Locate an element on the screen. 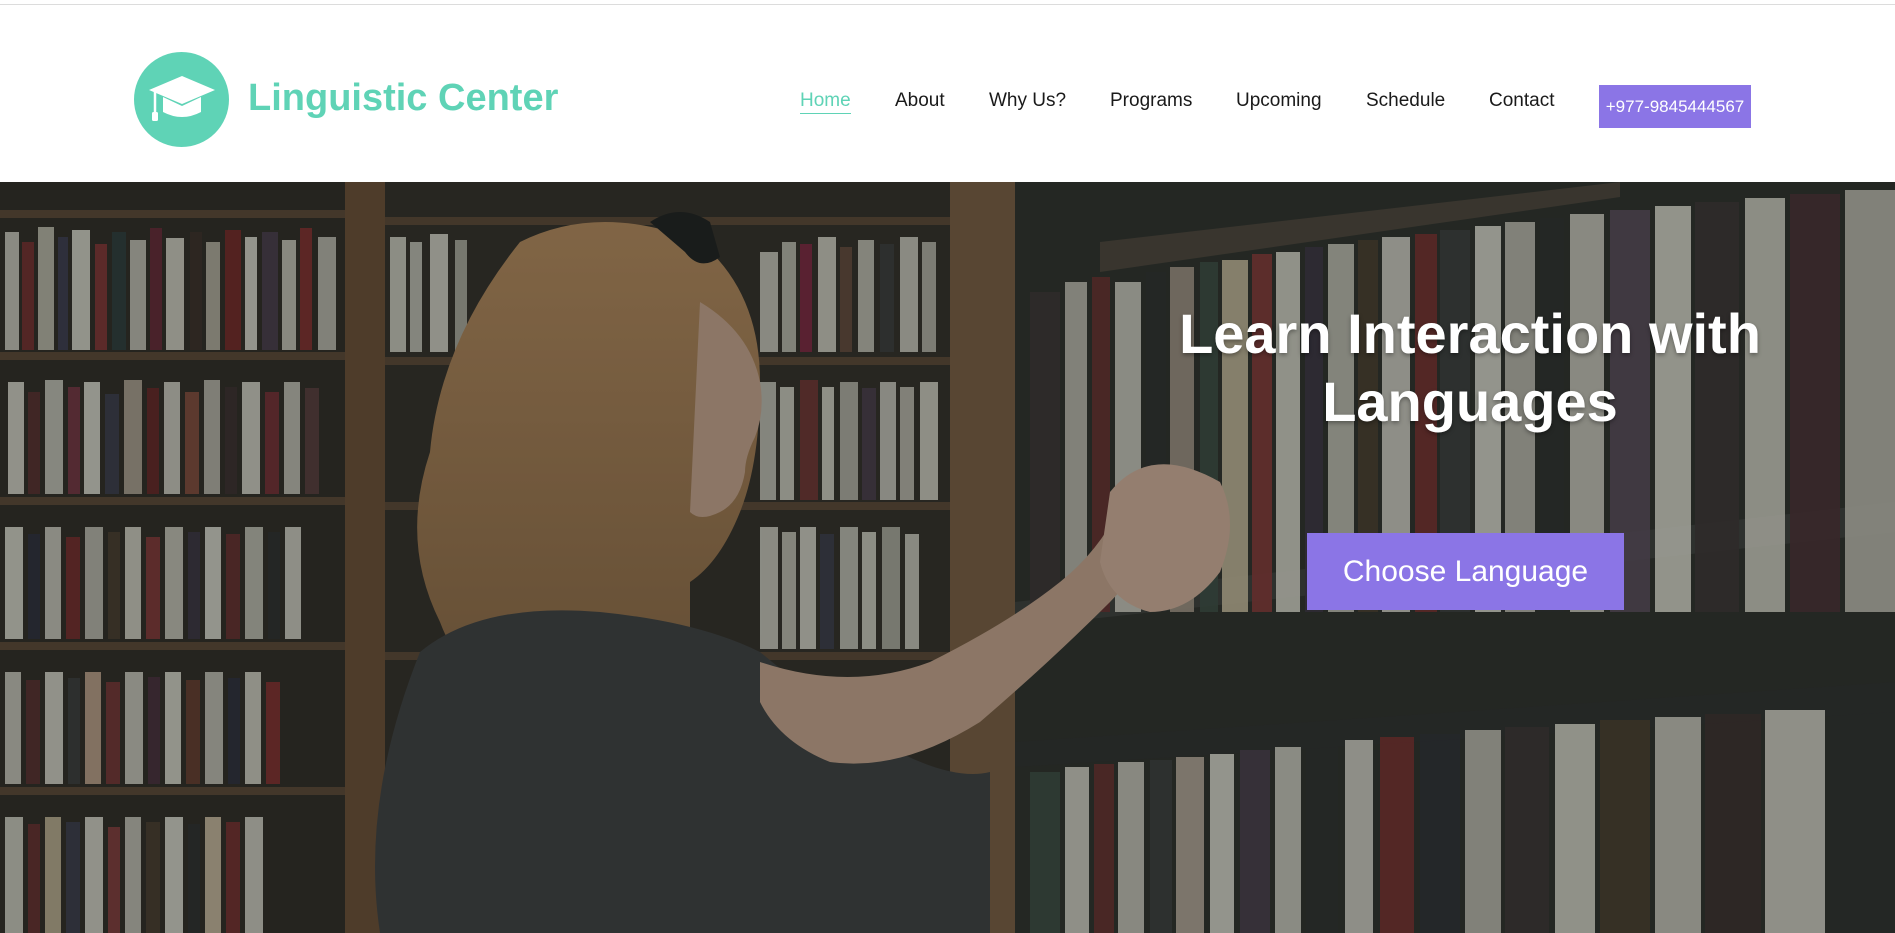  logo is located at coordinates (181, 99).